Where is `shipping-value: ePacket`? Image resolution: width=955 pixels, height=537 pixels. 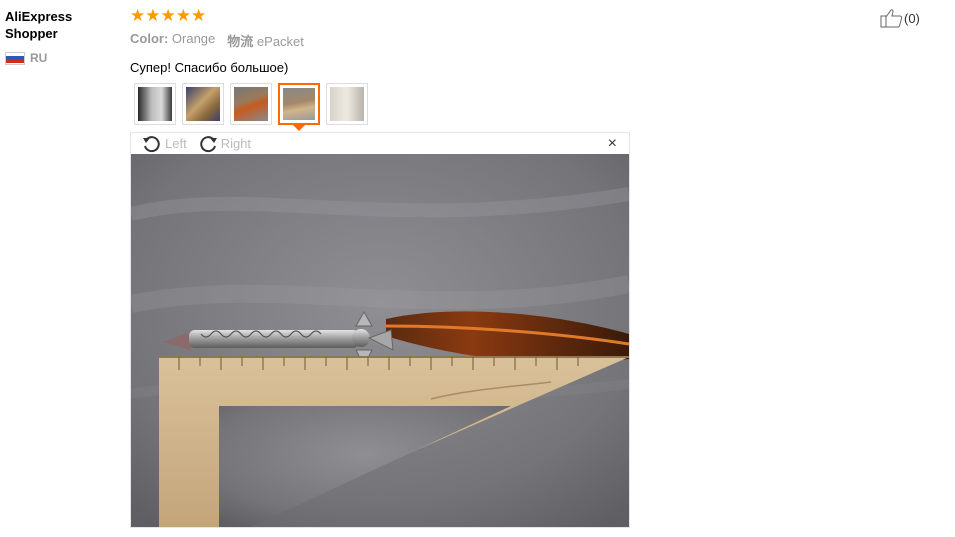 shipping-value: ePacket is located at coordinates (280, 41).